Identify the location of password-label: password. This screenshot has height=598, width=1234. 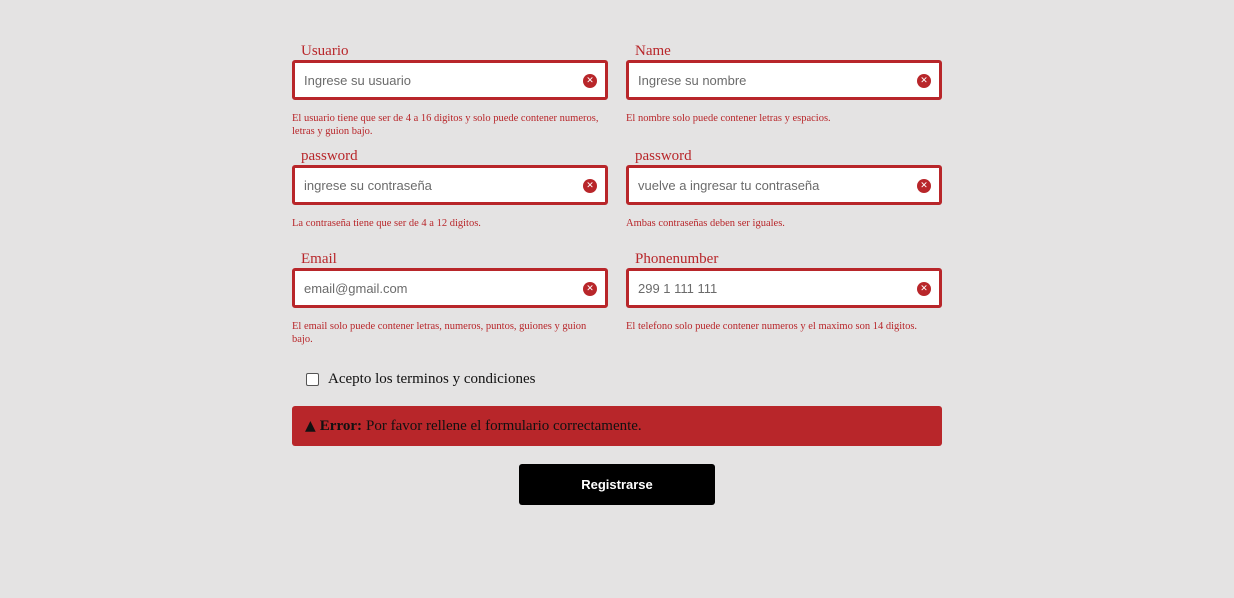
(329, 156).